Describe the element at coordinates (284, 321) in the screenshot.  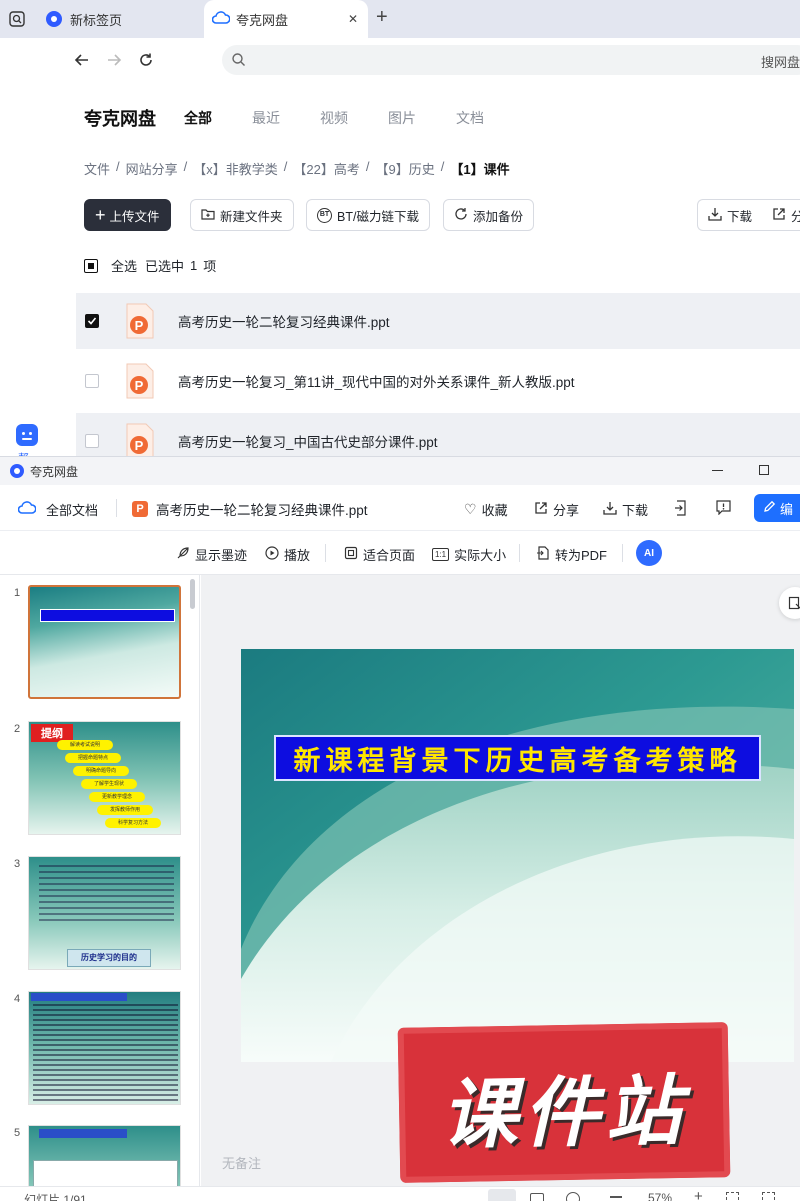
I see `file-name: 高考历史一轮二轮复习经典课件.ppt` at that location.